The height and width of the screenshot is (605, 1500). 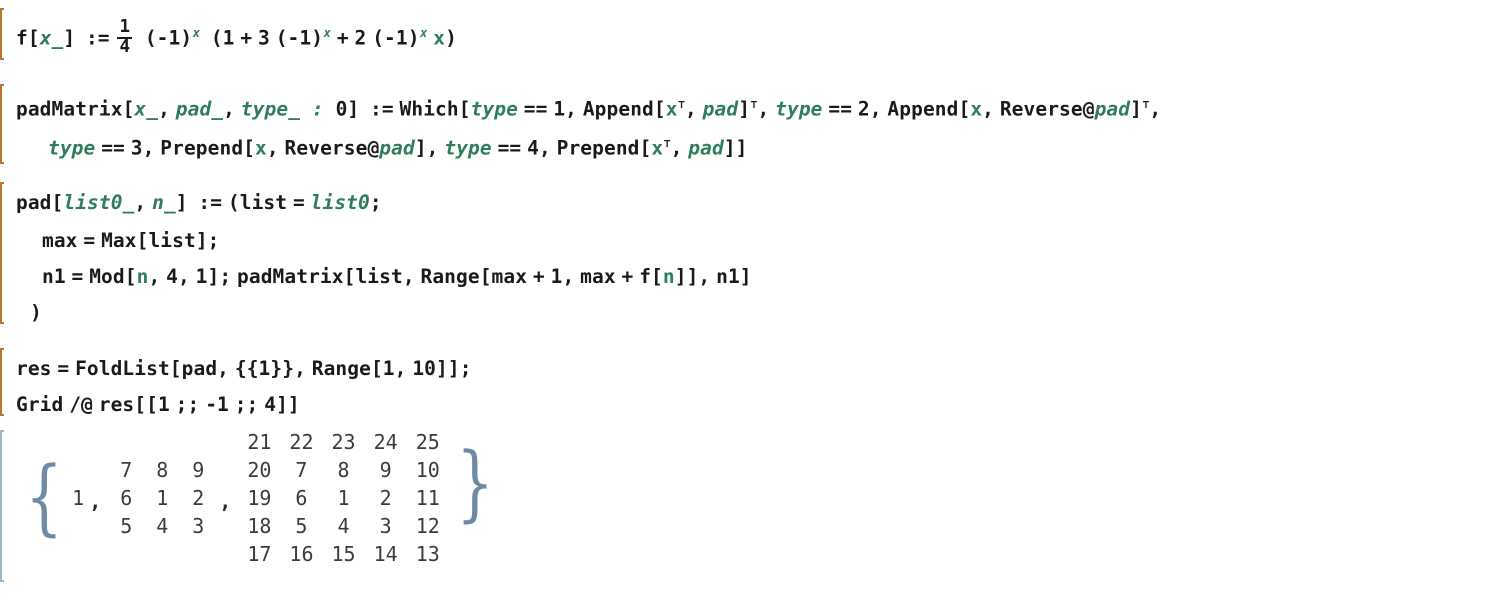 What do you see at coordinates (198, 498) in the screenshot?
I see `grid-cell: 2` at bounding box center [198, 498].